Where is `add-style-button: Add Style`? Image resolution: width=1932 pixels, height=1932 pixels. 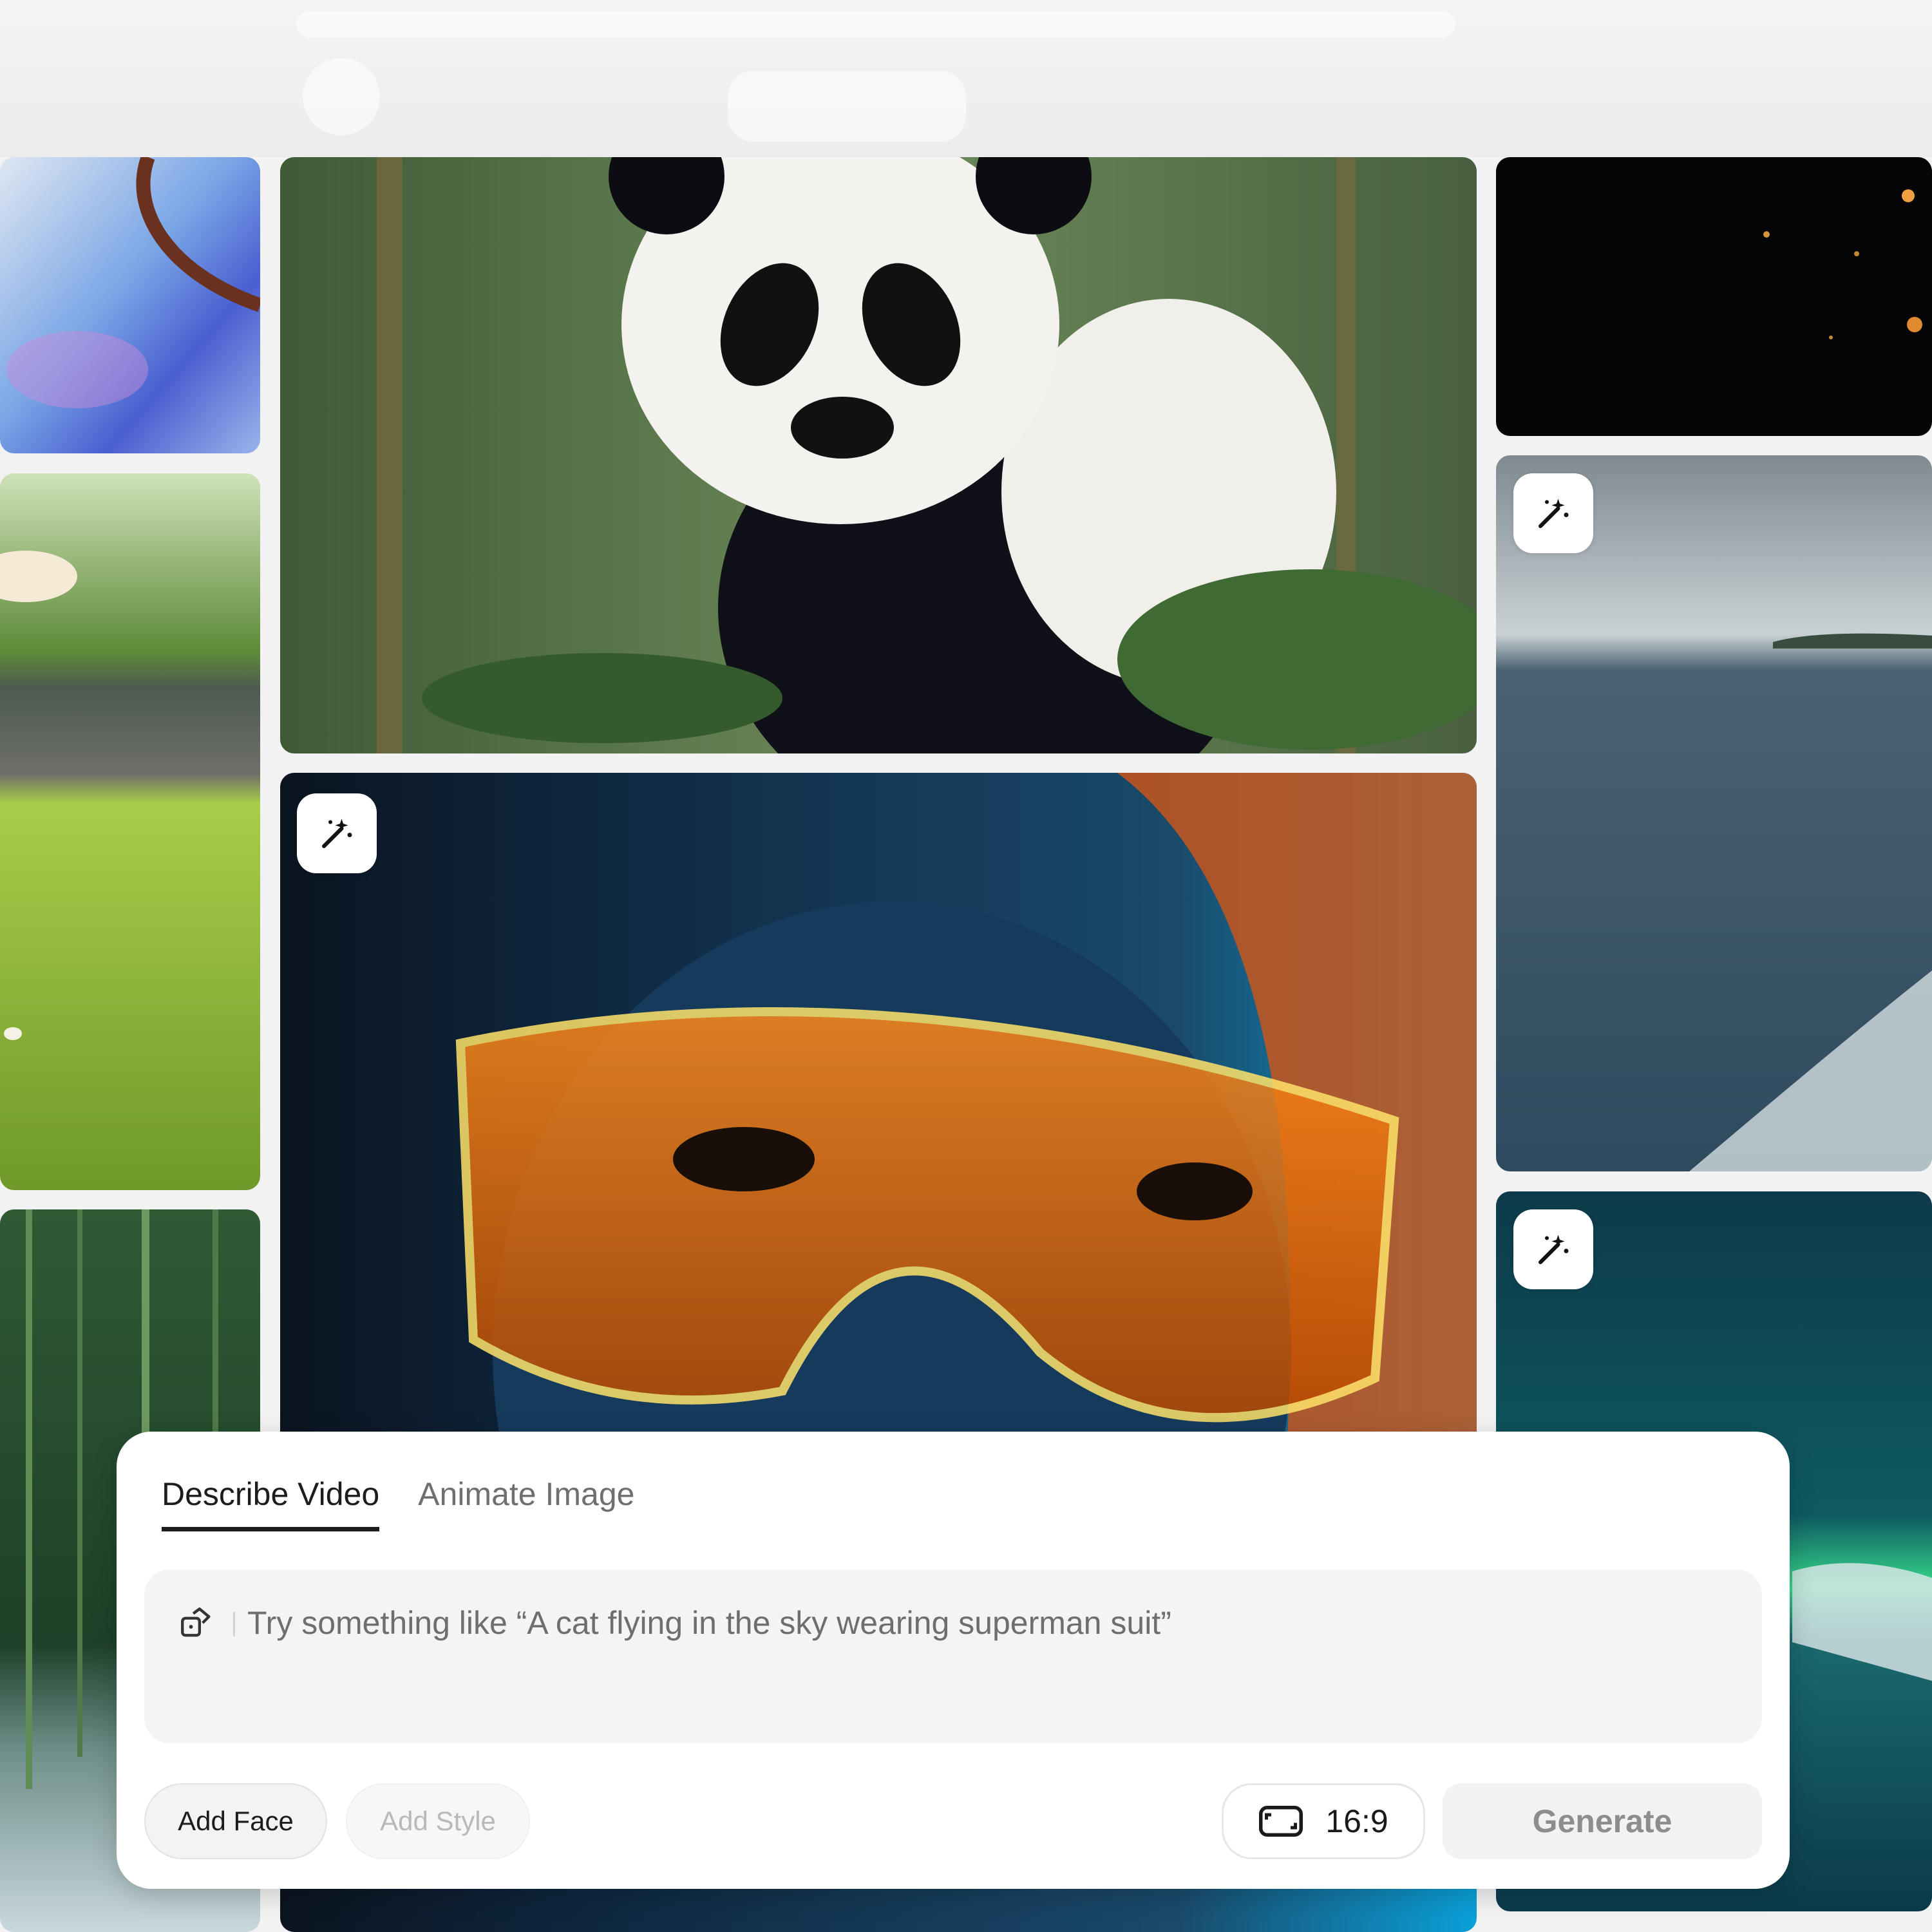 add-style-button: Add Style is located at coordinates (438, 1821).